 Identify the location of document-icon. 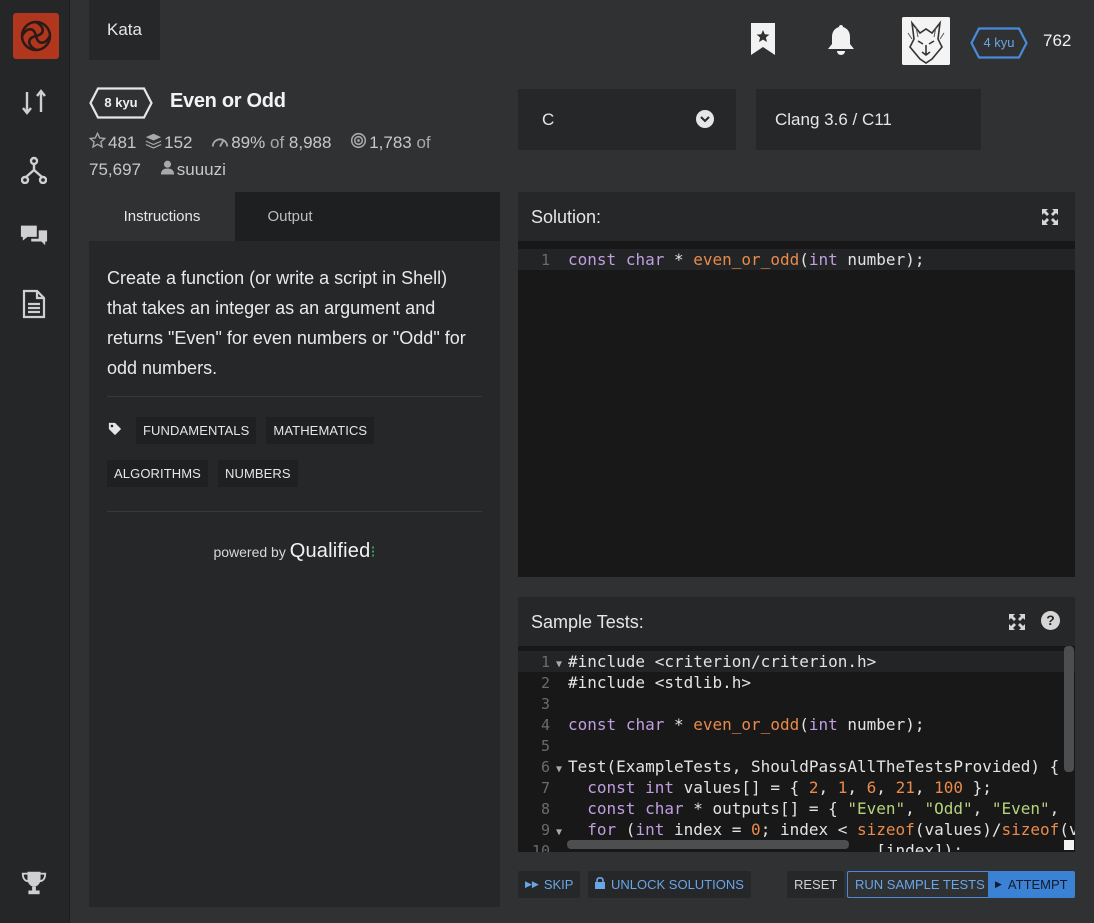
(34, 304).